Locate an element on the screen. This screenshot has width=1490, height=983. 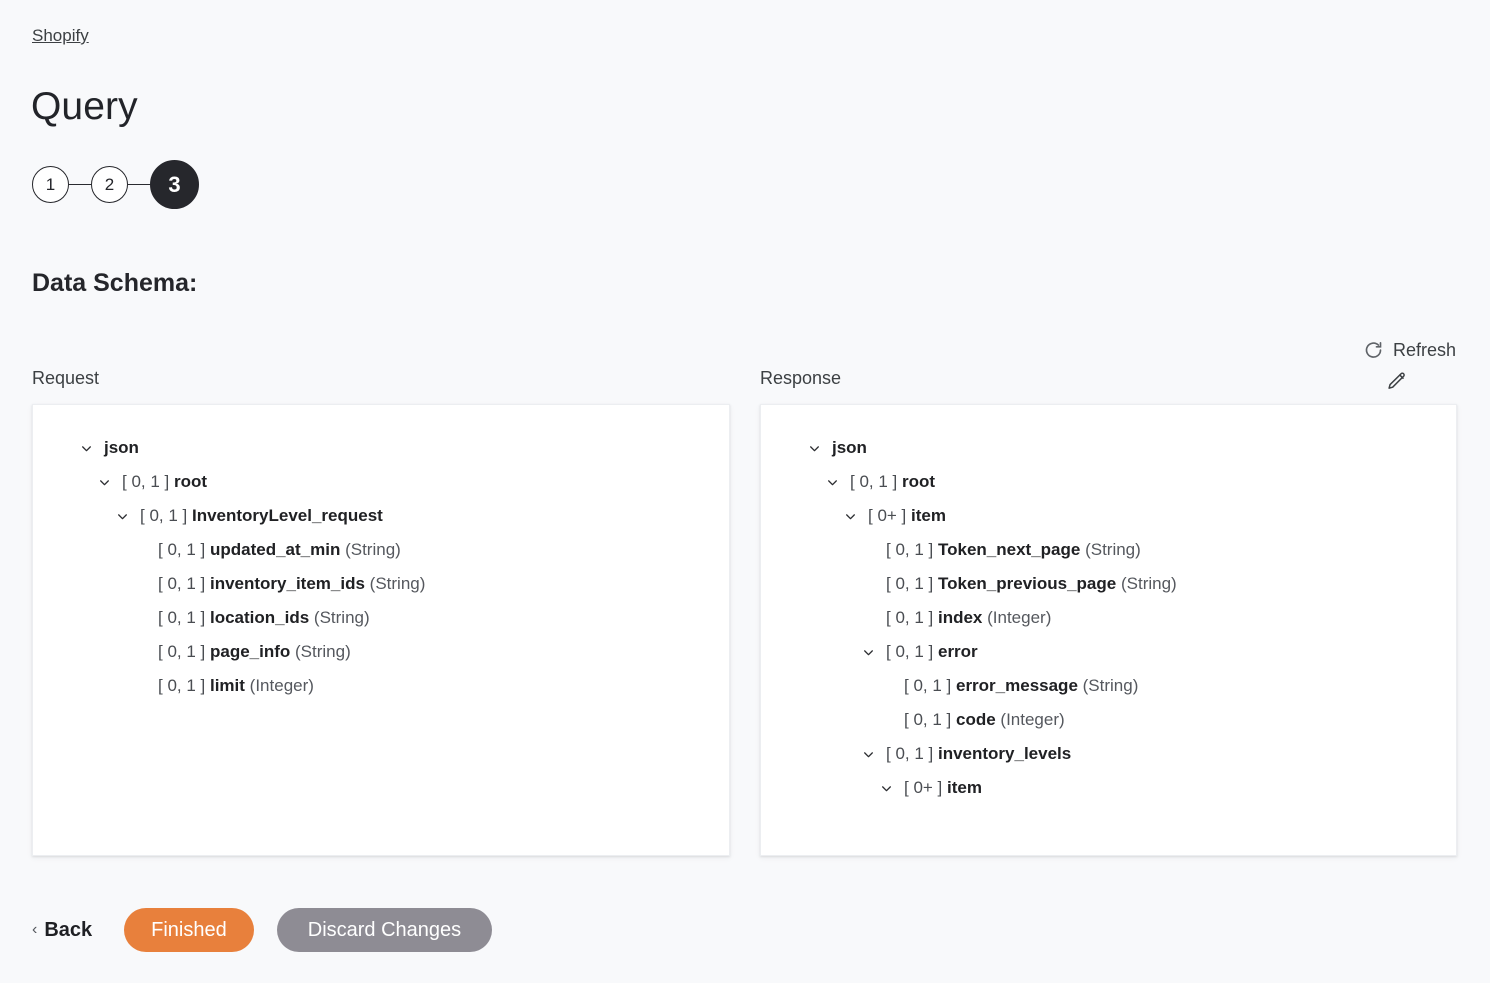
section-heading-data-schema: Data Schema: is located at coordinates (115, 283).